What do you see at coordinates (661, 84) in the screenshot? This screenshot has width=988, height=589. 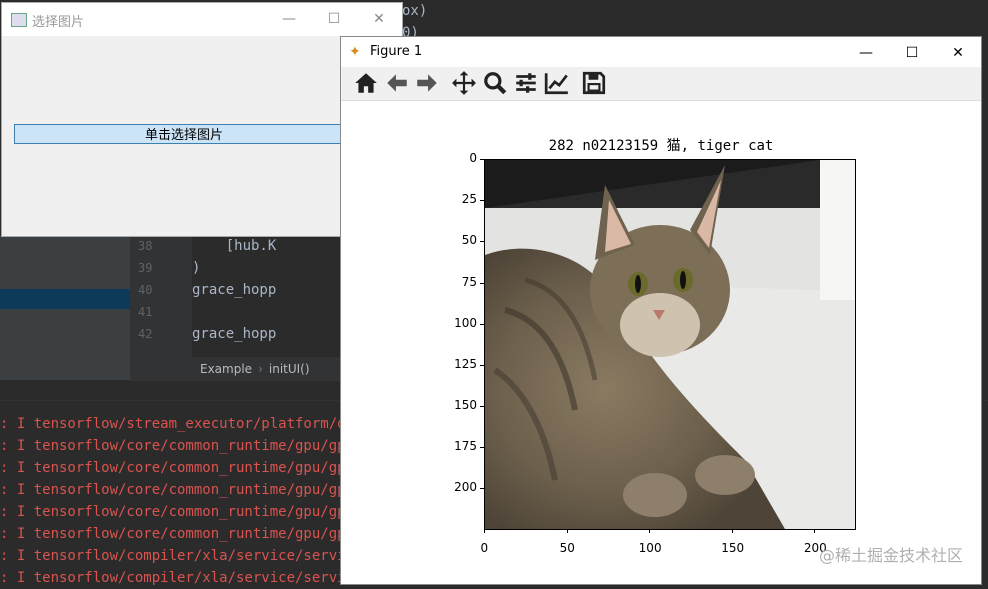 I see `matplotlib-toolbar` at bounding box center [661, 84].